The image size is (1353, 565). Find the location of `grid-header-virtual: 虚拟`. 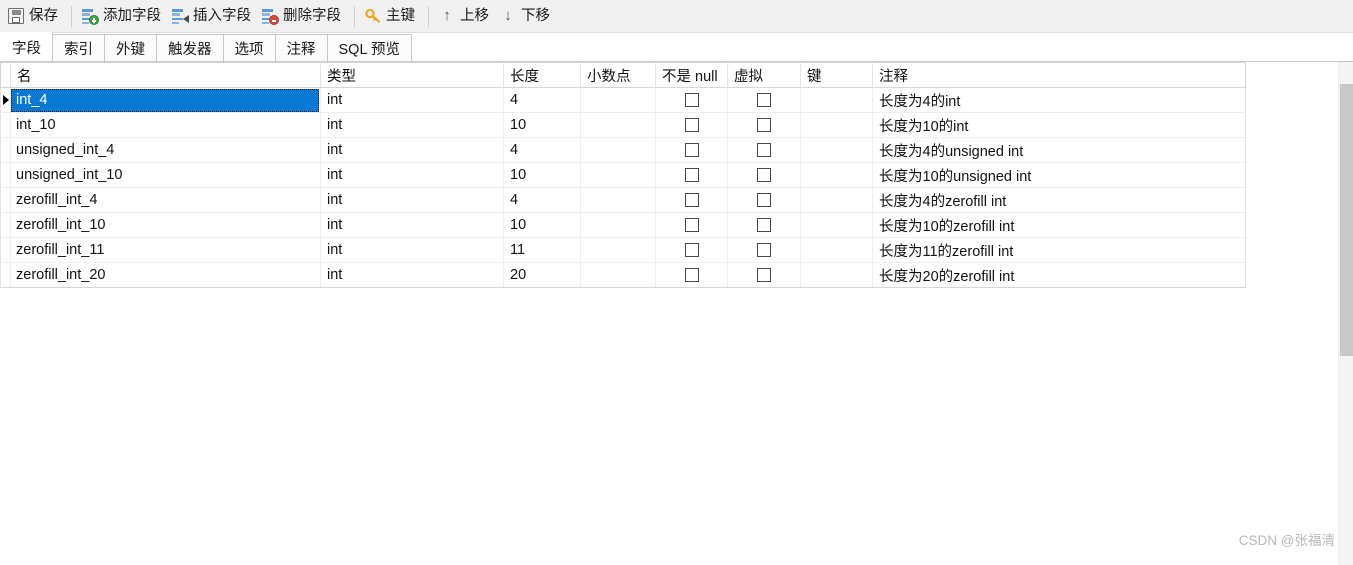

grid-header-virtual: 虚拟 is located at coordinates (764, 75).